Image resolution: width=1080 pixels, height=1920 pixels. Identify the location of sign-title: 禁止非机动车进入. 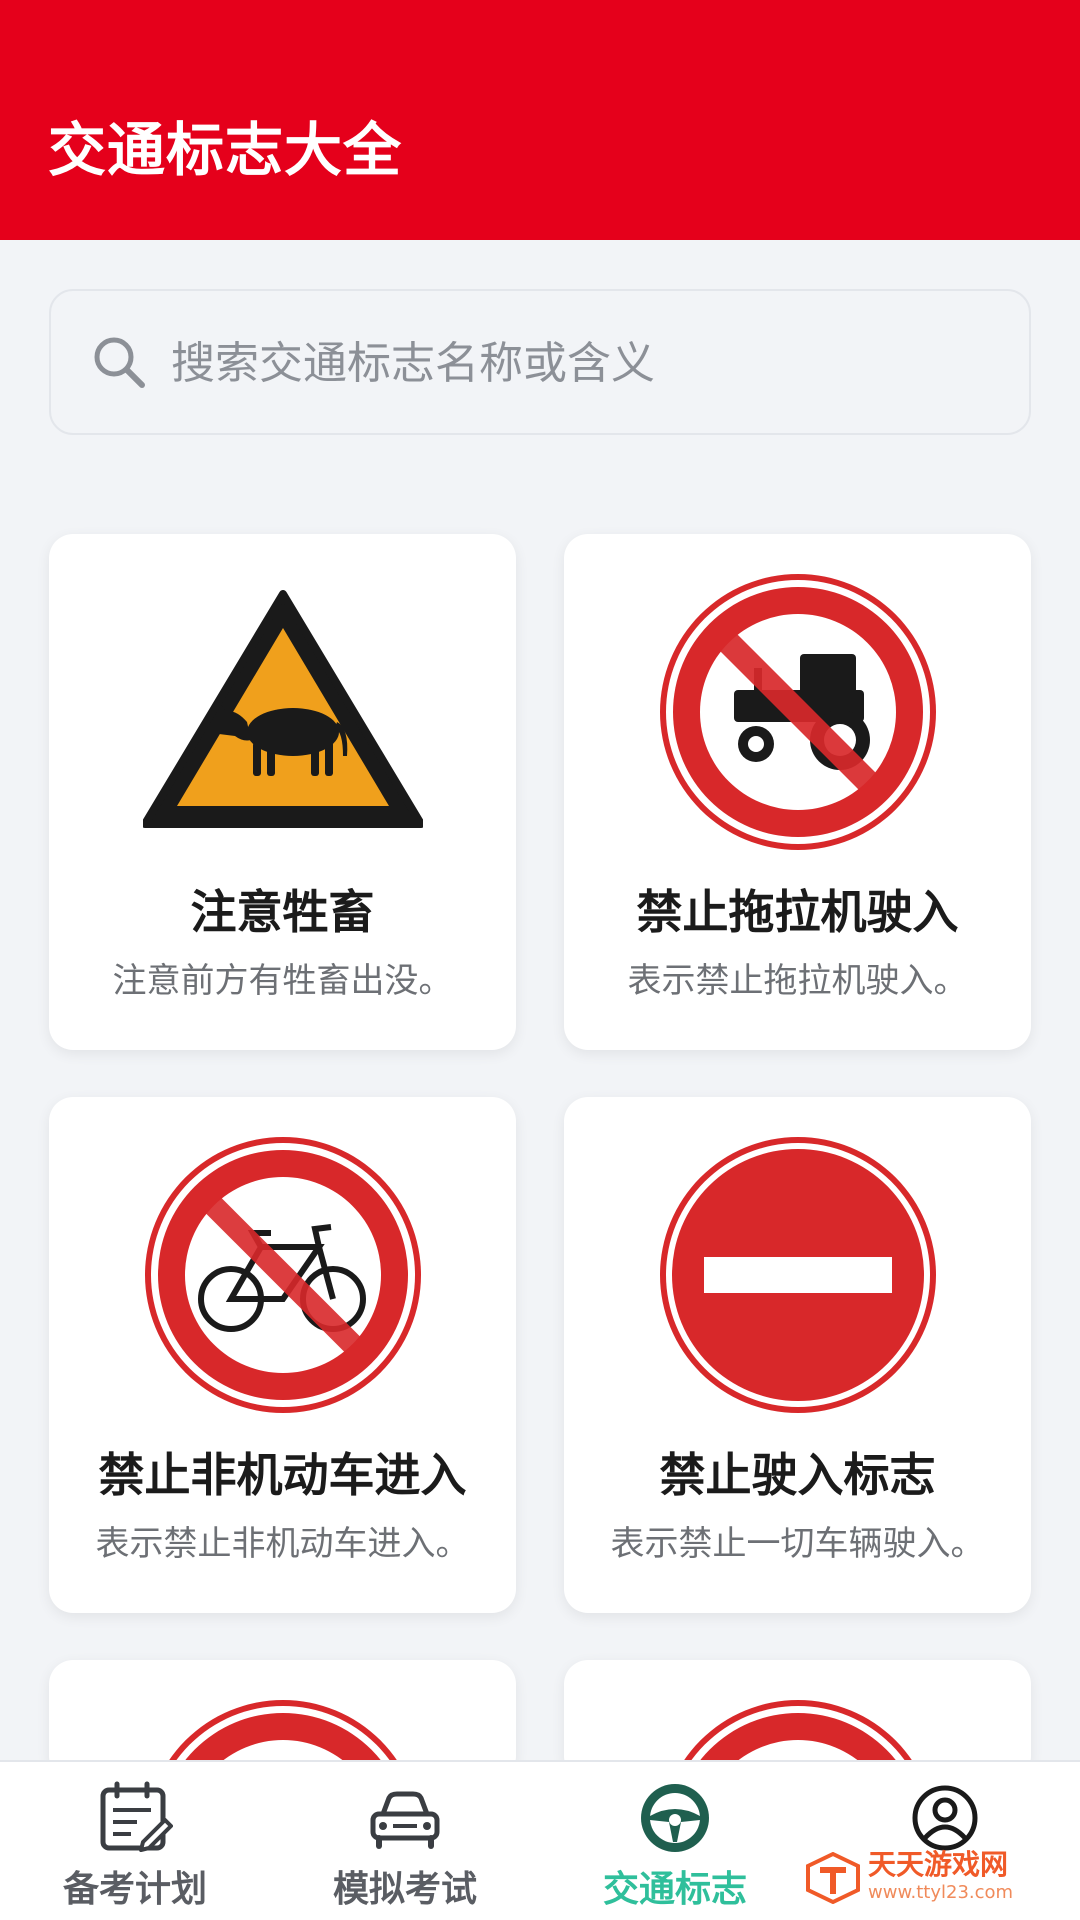
(282, 1475).